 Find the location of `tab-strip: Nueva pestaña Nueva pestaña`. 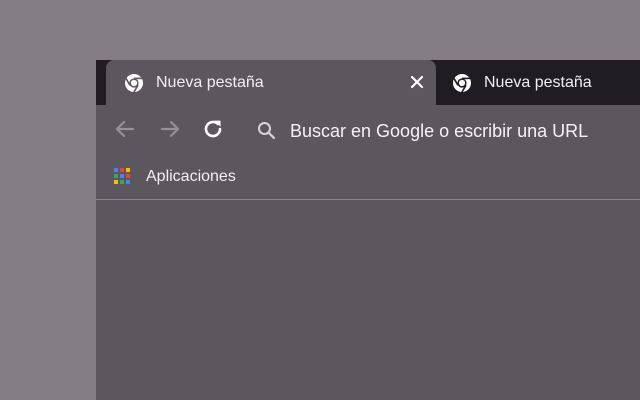

tab-strip: Nueva pestaña Nueva pestaña is located at coordinates (368, 82).